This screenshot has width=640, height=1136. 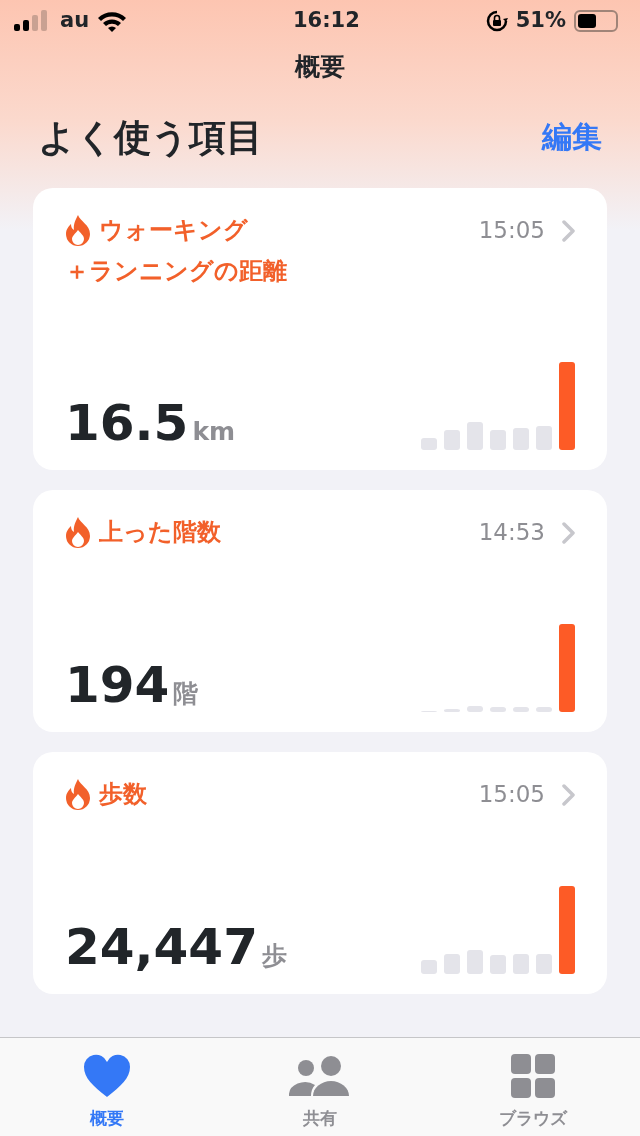 I want to click on unit-label: 階, so click(x=186, y=693).